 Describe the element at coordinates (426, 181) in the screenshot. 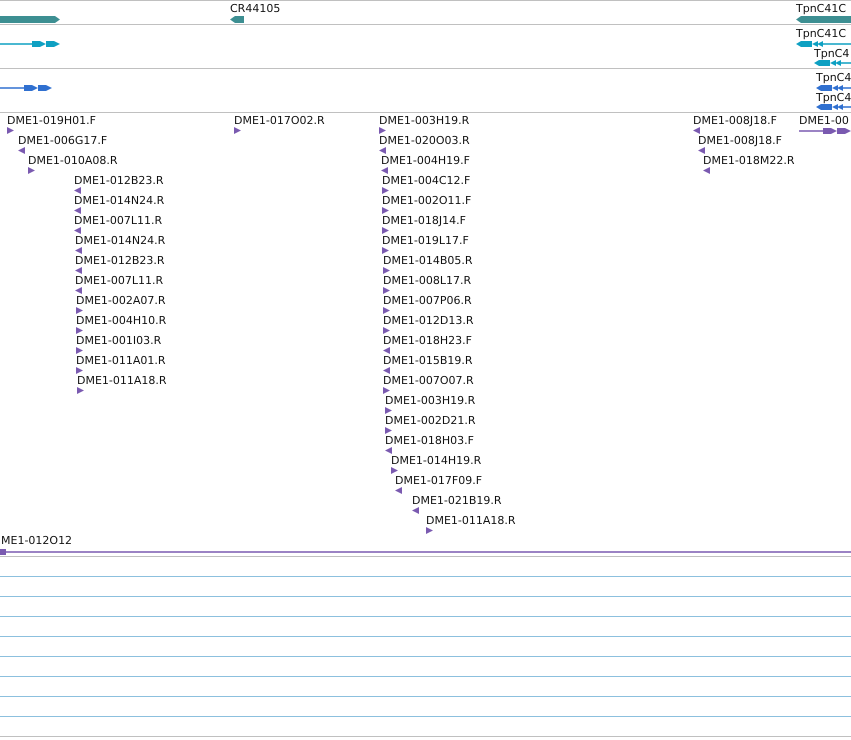

I see `feature-label: DME1-004C12.F` at that location.